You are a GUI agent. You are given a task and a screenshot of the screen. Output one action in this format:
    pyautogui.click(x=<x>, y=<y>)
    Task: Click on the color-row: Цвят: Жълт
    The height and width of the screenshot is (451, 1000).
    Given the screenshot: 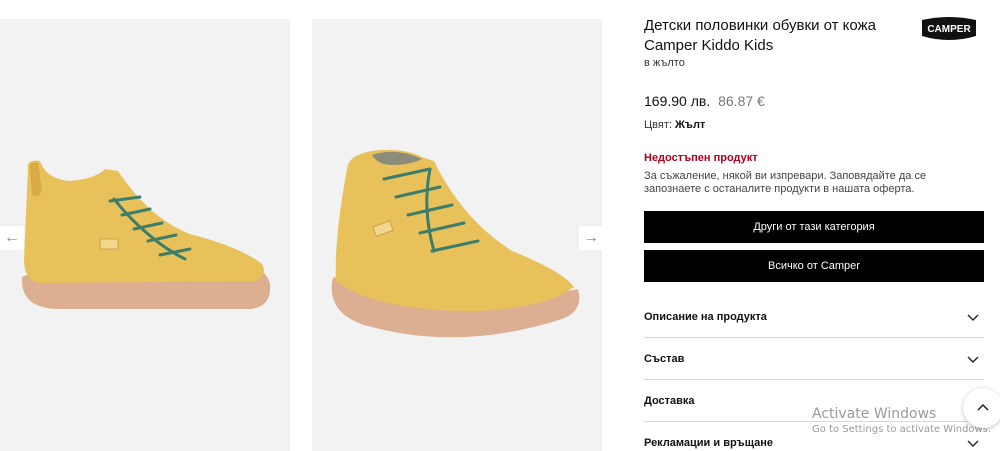 What is the action you would take?
    pyautogui.click(x=674, y=125)
    